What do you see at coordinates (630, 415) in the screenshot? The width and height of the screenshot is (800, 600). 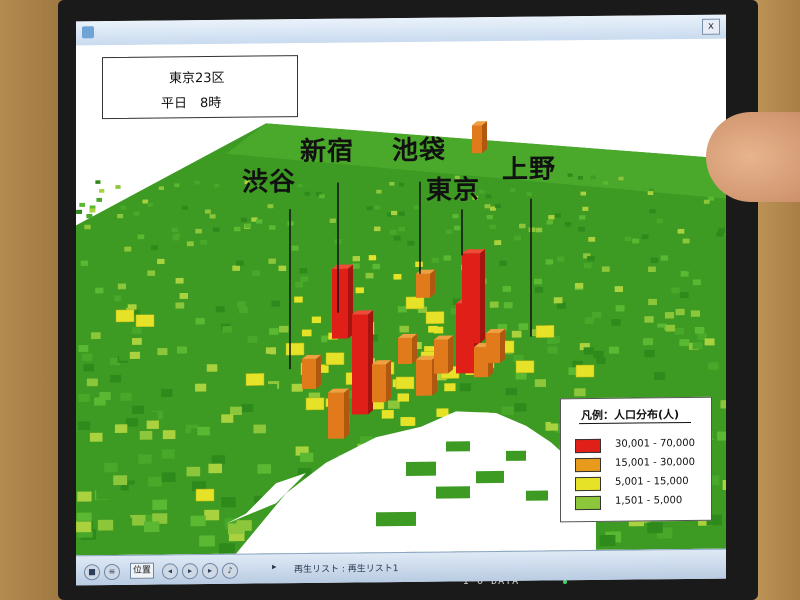 I see `legend-title: 凡例：人口分布(人)` at bounding box center [630, 415].